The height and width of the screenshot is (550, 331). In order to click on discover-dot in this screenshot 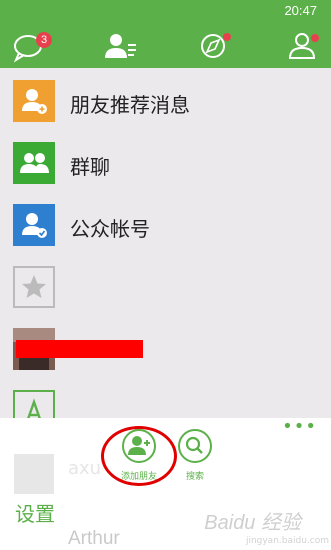, I will do `click(227, 37)`.